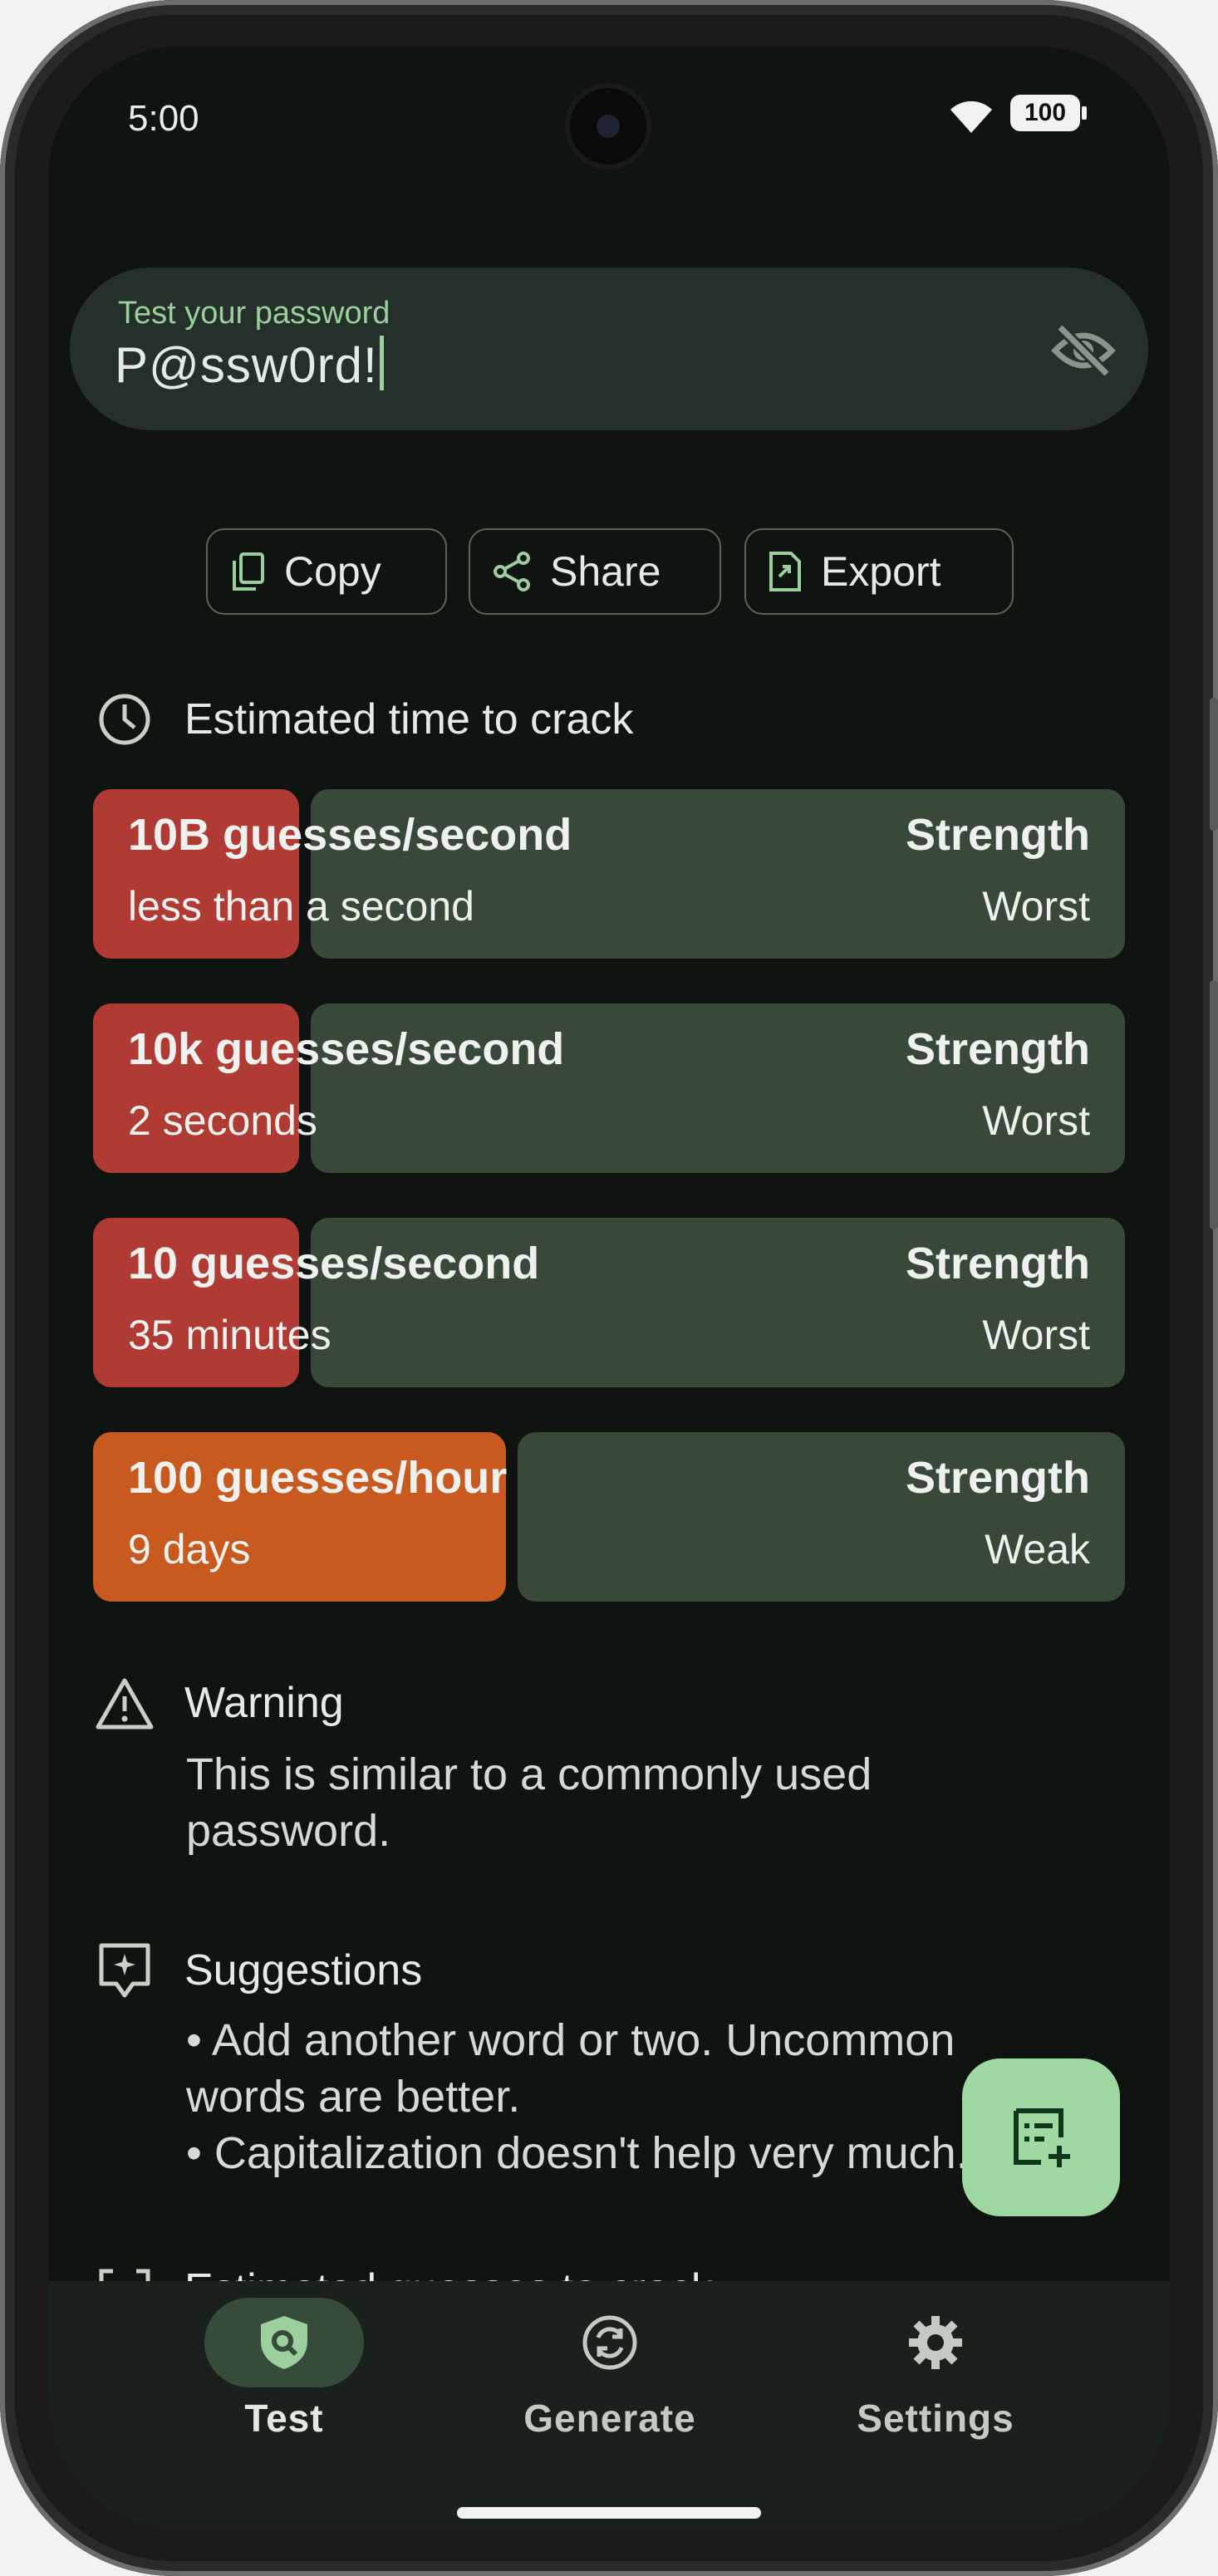 The image size is (1218, 2576). I want to click on nav-item-settings: Settings, so click(935, 2364).